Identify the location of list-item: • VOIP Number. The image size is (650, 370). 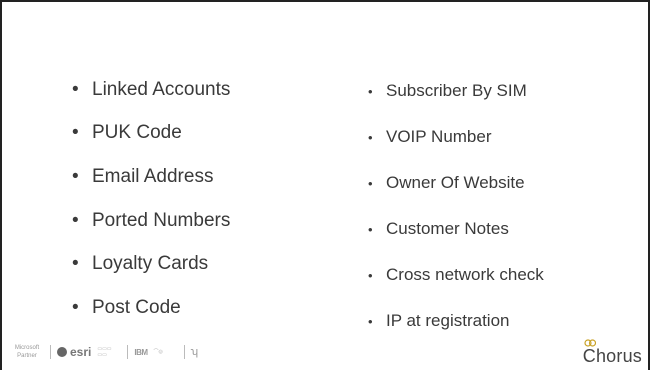
(456, 137).